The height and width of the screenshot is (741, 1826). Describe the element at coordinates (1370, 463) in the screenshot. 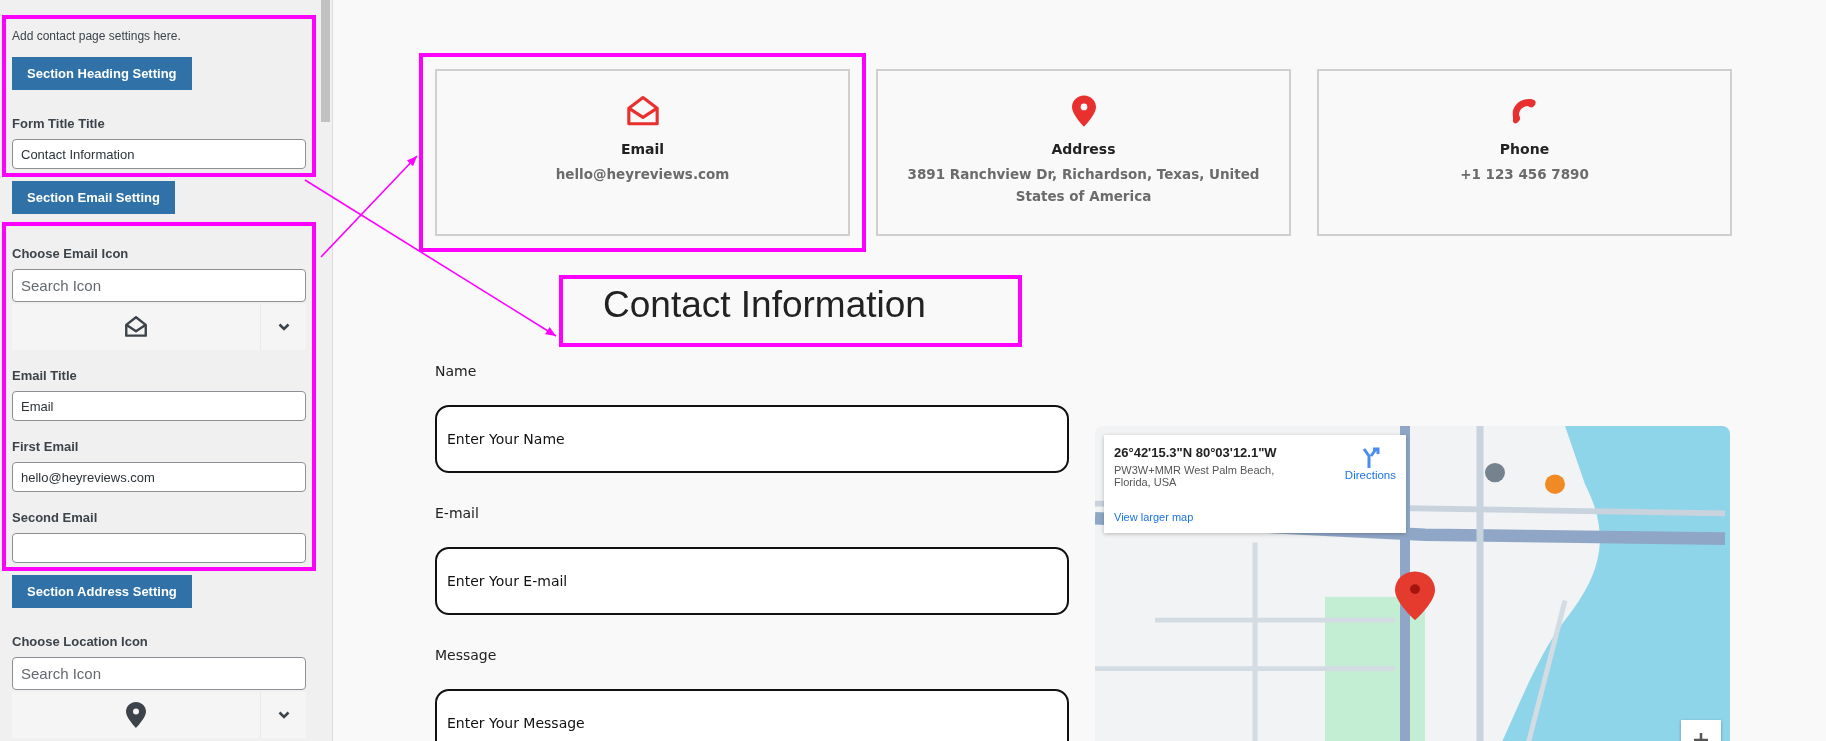

I see `directions-link: Directions` at that location.